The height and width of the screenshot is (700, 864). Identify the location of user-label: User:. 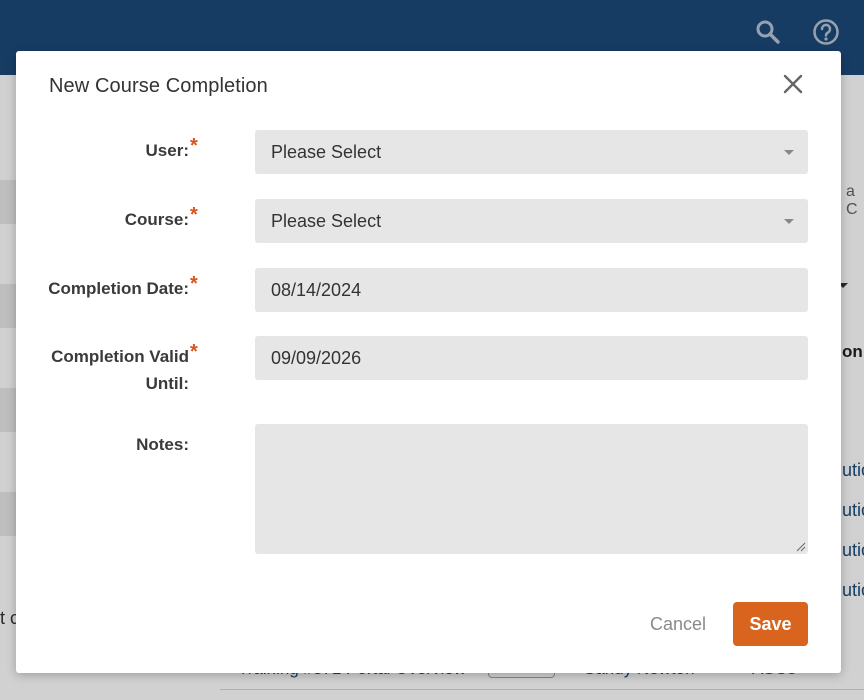
(167, 150).